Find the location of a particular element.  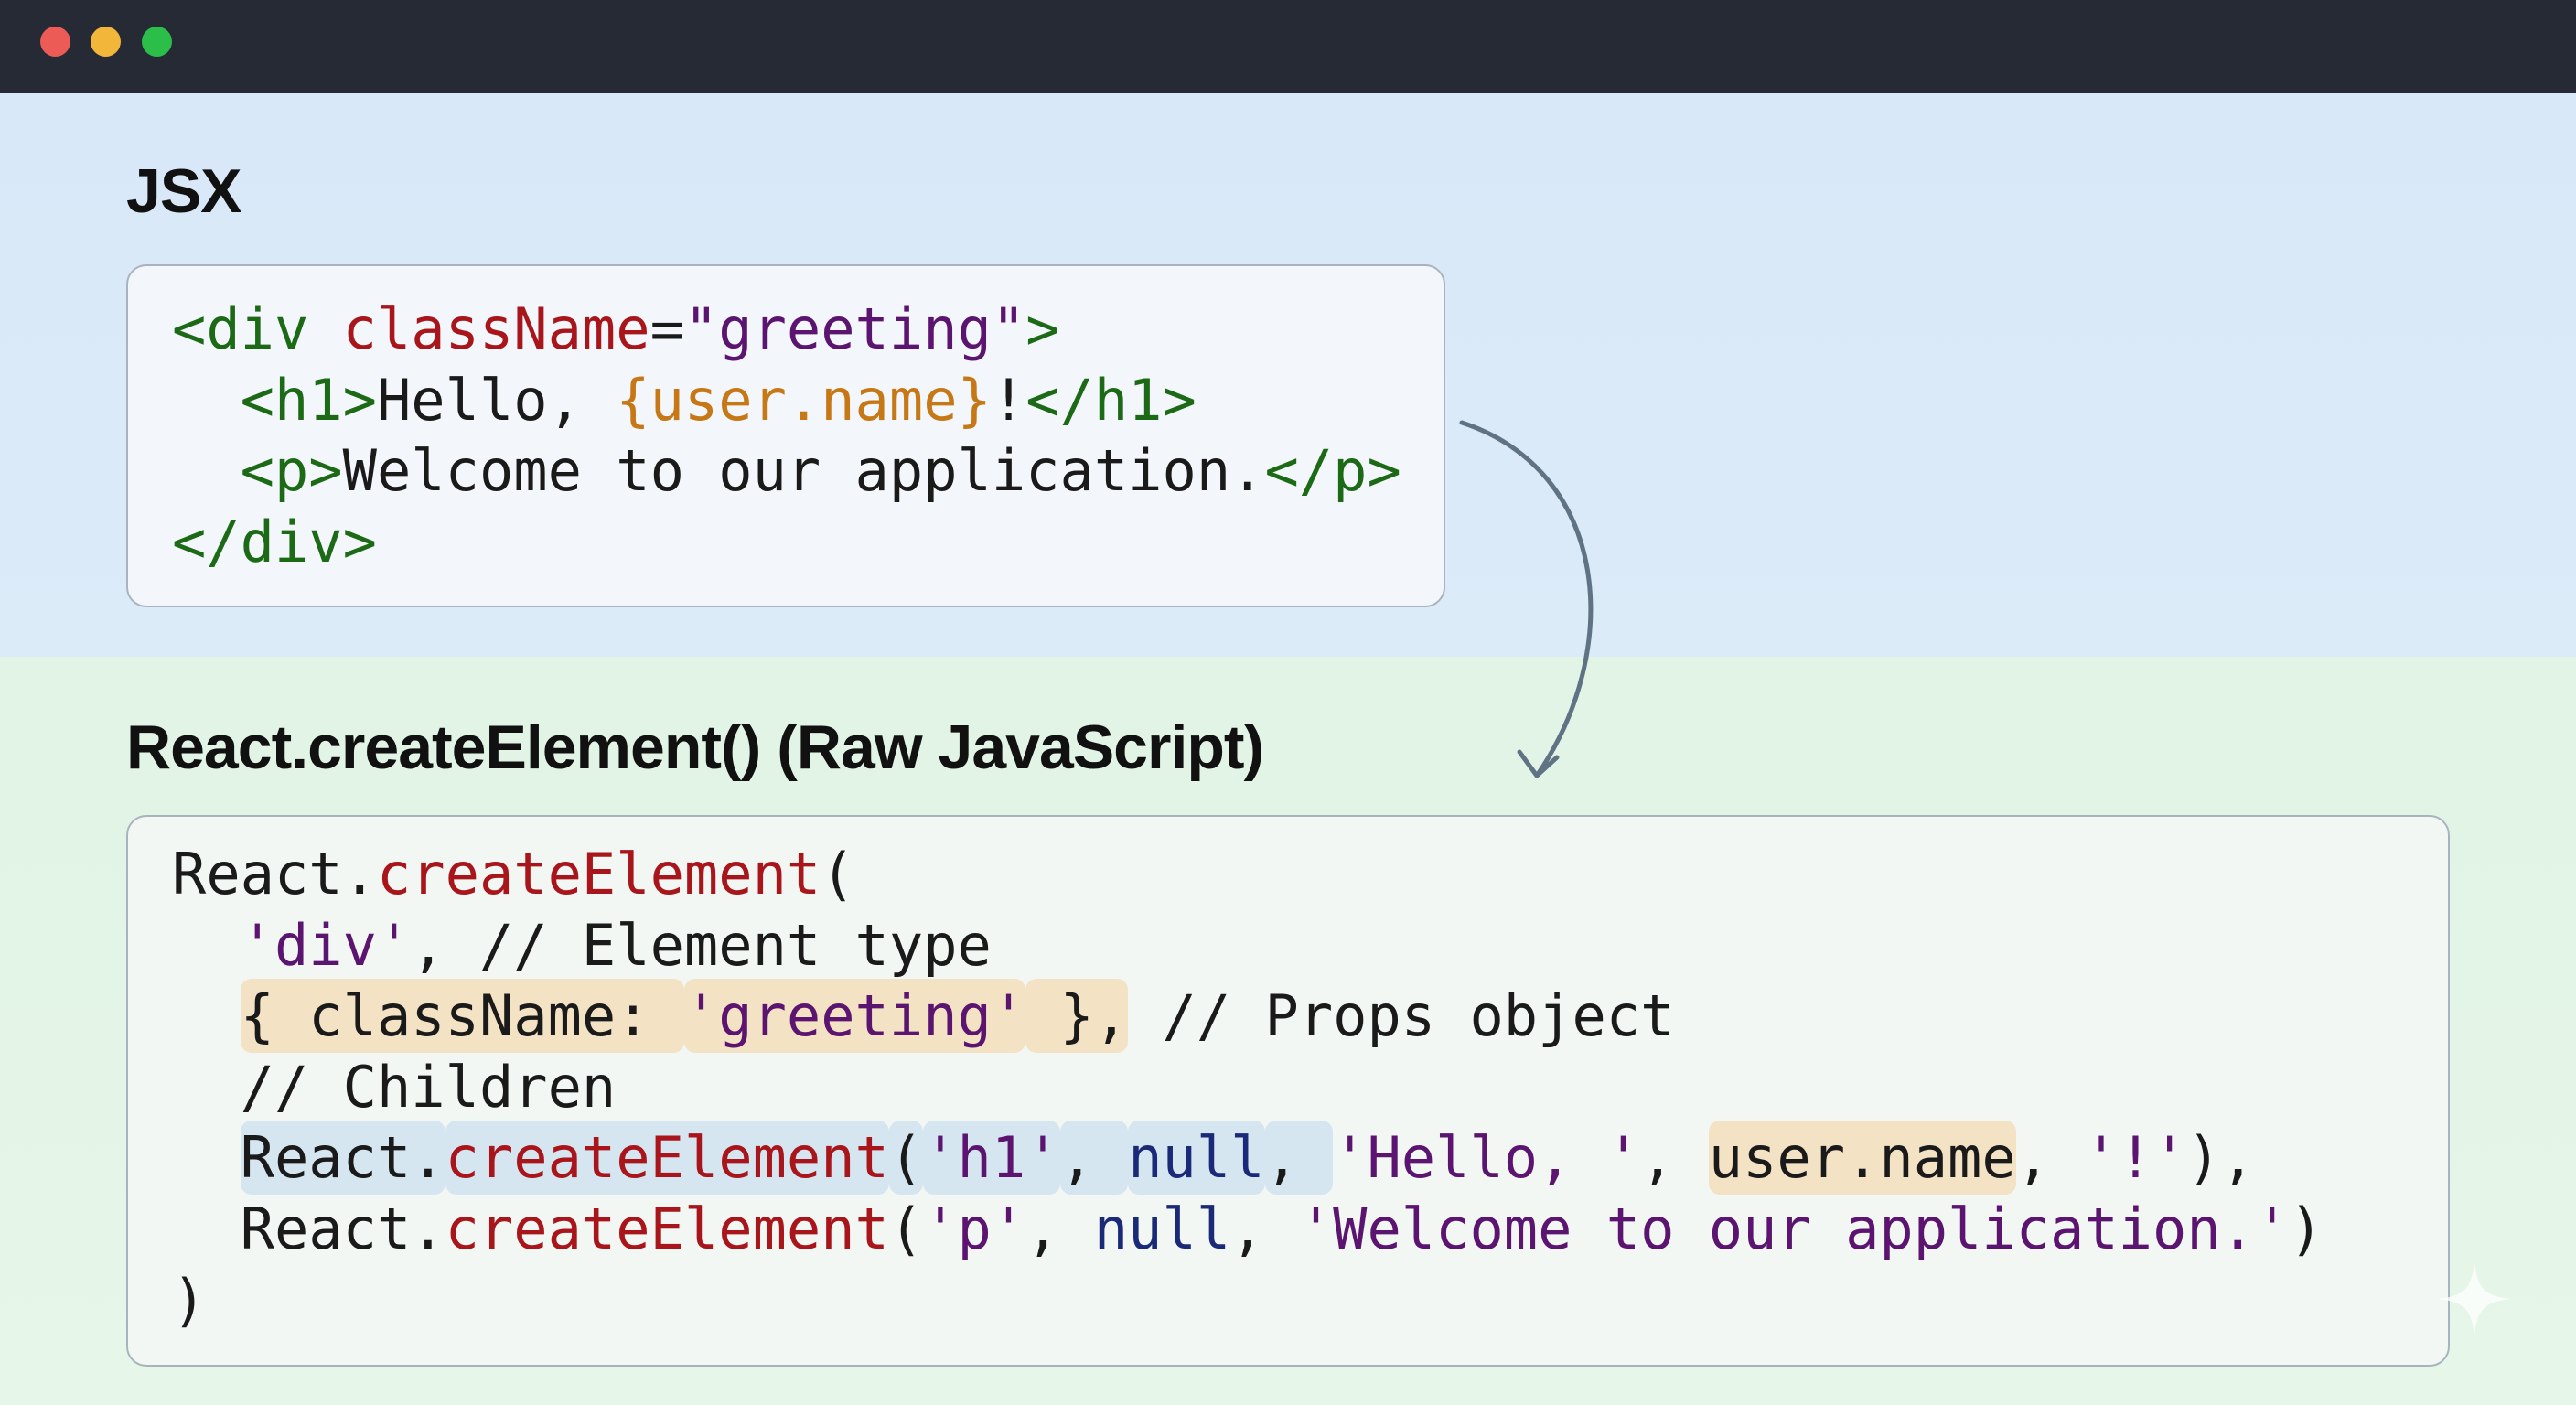

sparkle-icon is located at coordinates (2474, 1298).